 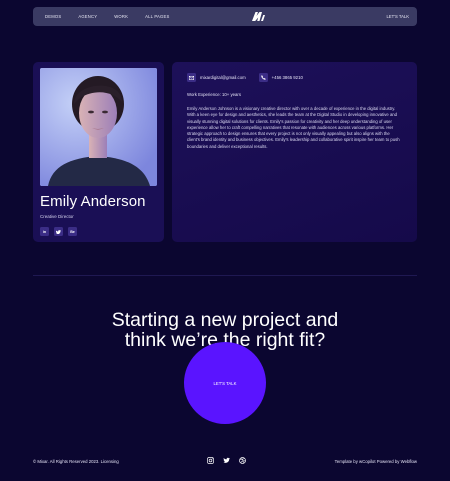 I want to click on email-text: mixardigital@gmail.com, so click(x=223, y=77).